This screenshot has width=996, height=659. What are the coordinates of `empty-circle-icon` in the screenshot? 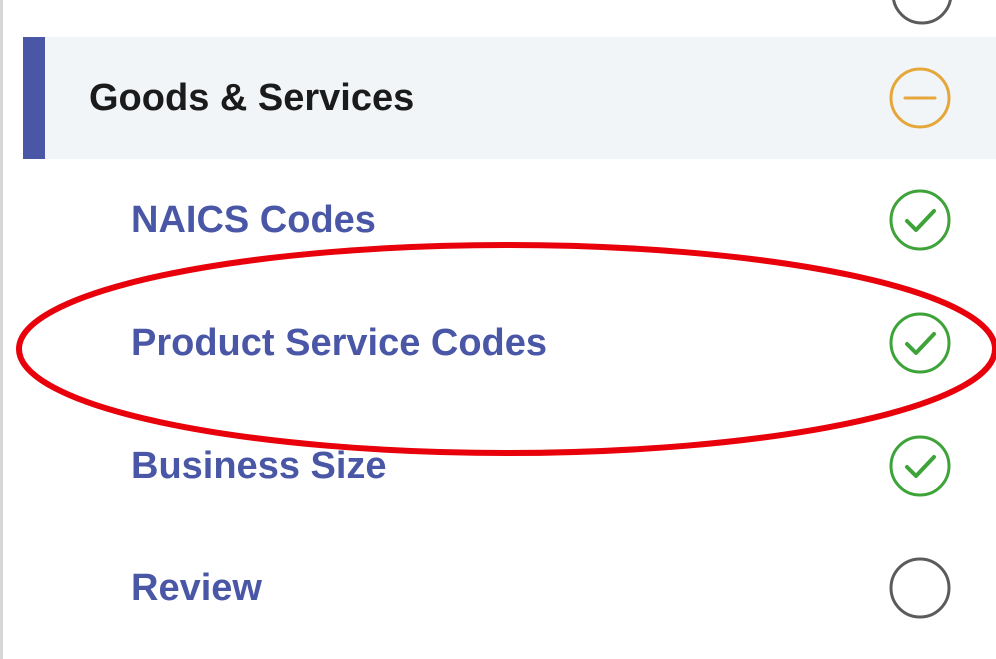 It's located at (920, 588).